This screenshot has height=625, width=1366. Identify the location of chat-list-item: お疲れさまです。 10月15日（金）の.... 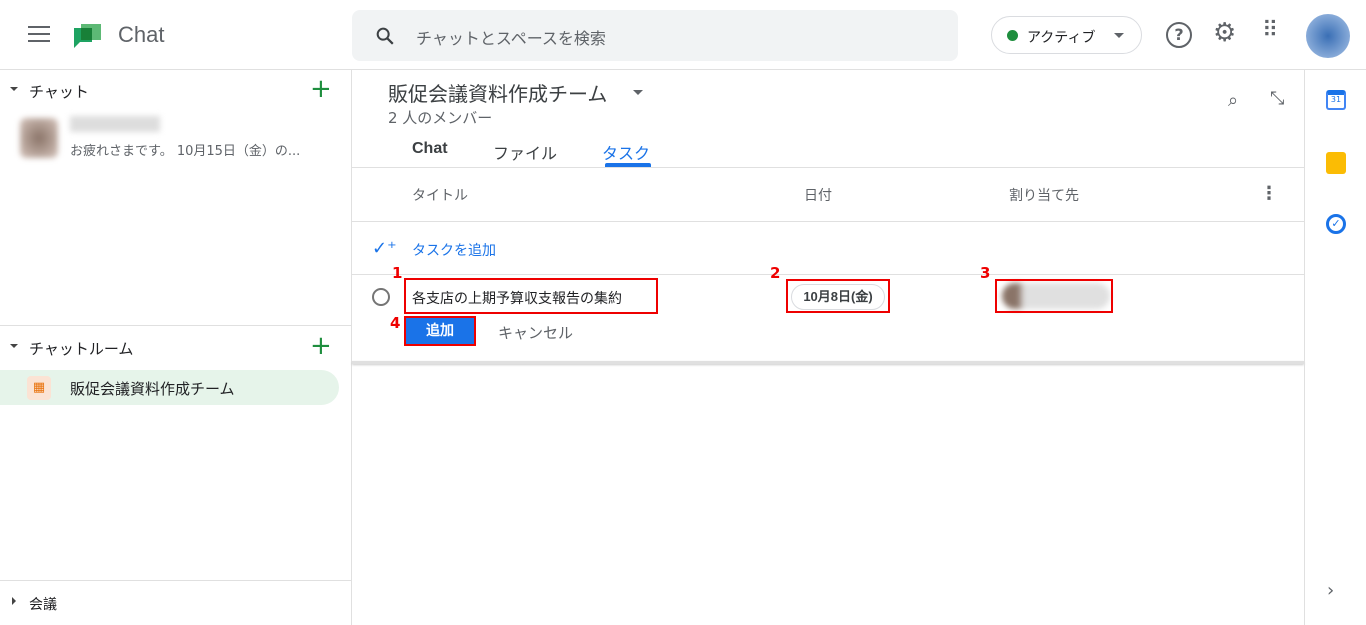
(176, 137).